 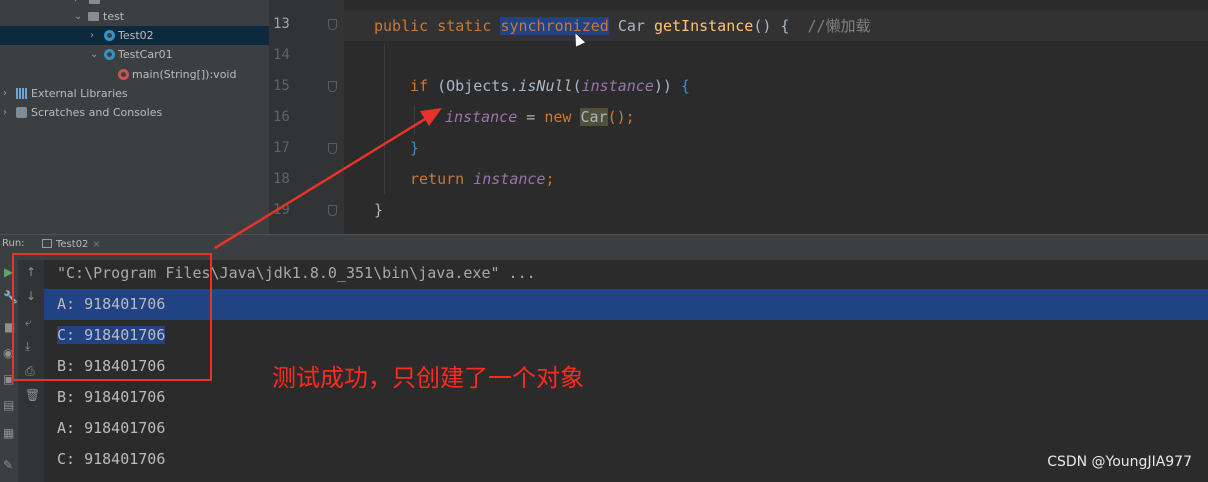 What do you see at coordinates (428, 378) in the screenshot?
I see `annotation-text: 测试成功，只创建了一个对象` at bounding box center [428, 378].